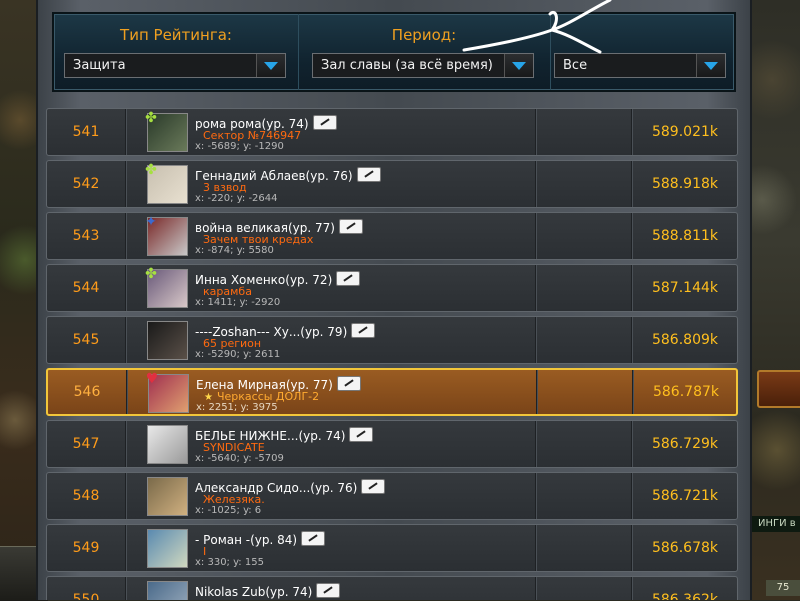 Image resolution: width=800 pixels, height=601 pixels. Describe the element at coordinates (407, 65) in the screenshot. I see `period-value: Зал славы (за всё время)` at that location.